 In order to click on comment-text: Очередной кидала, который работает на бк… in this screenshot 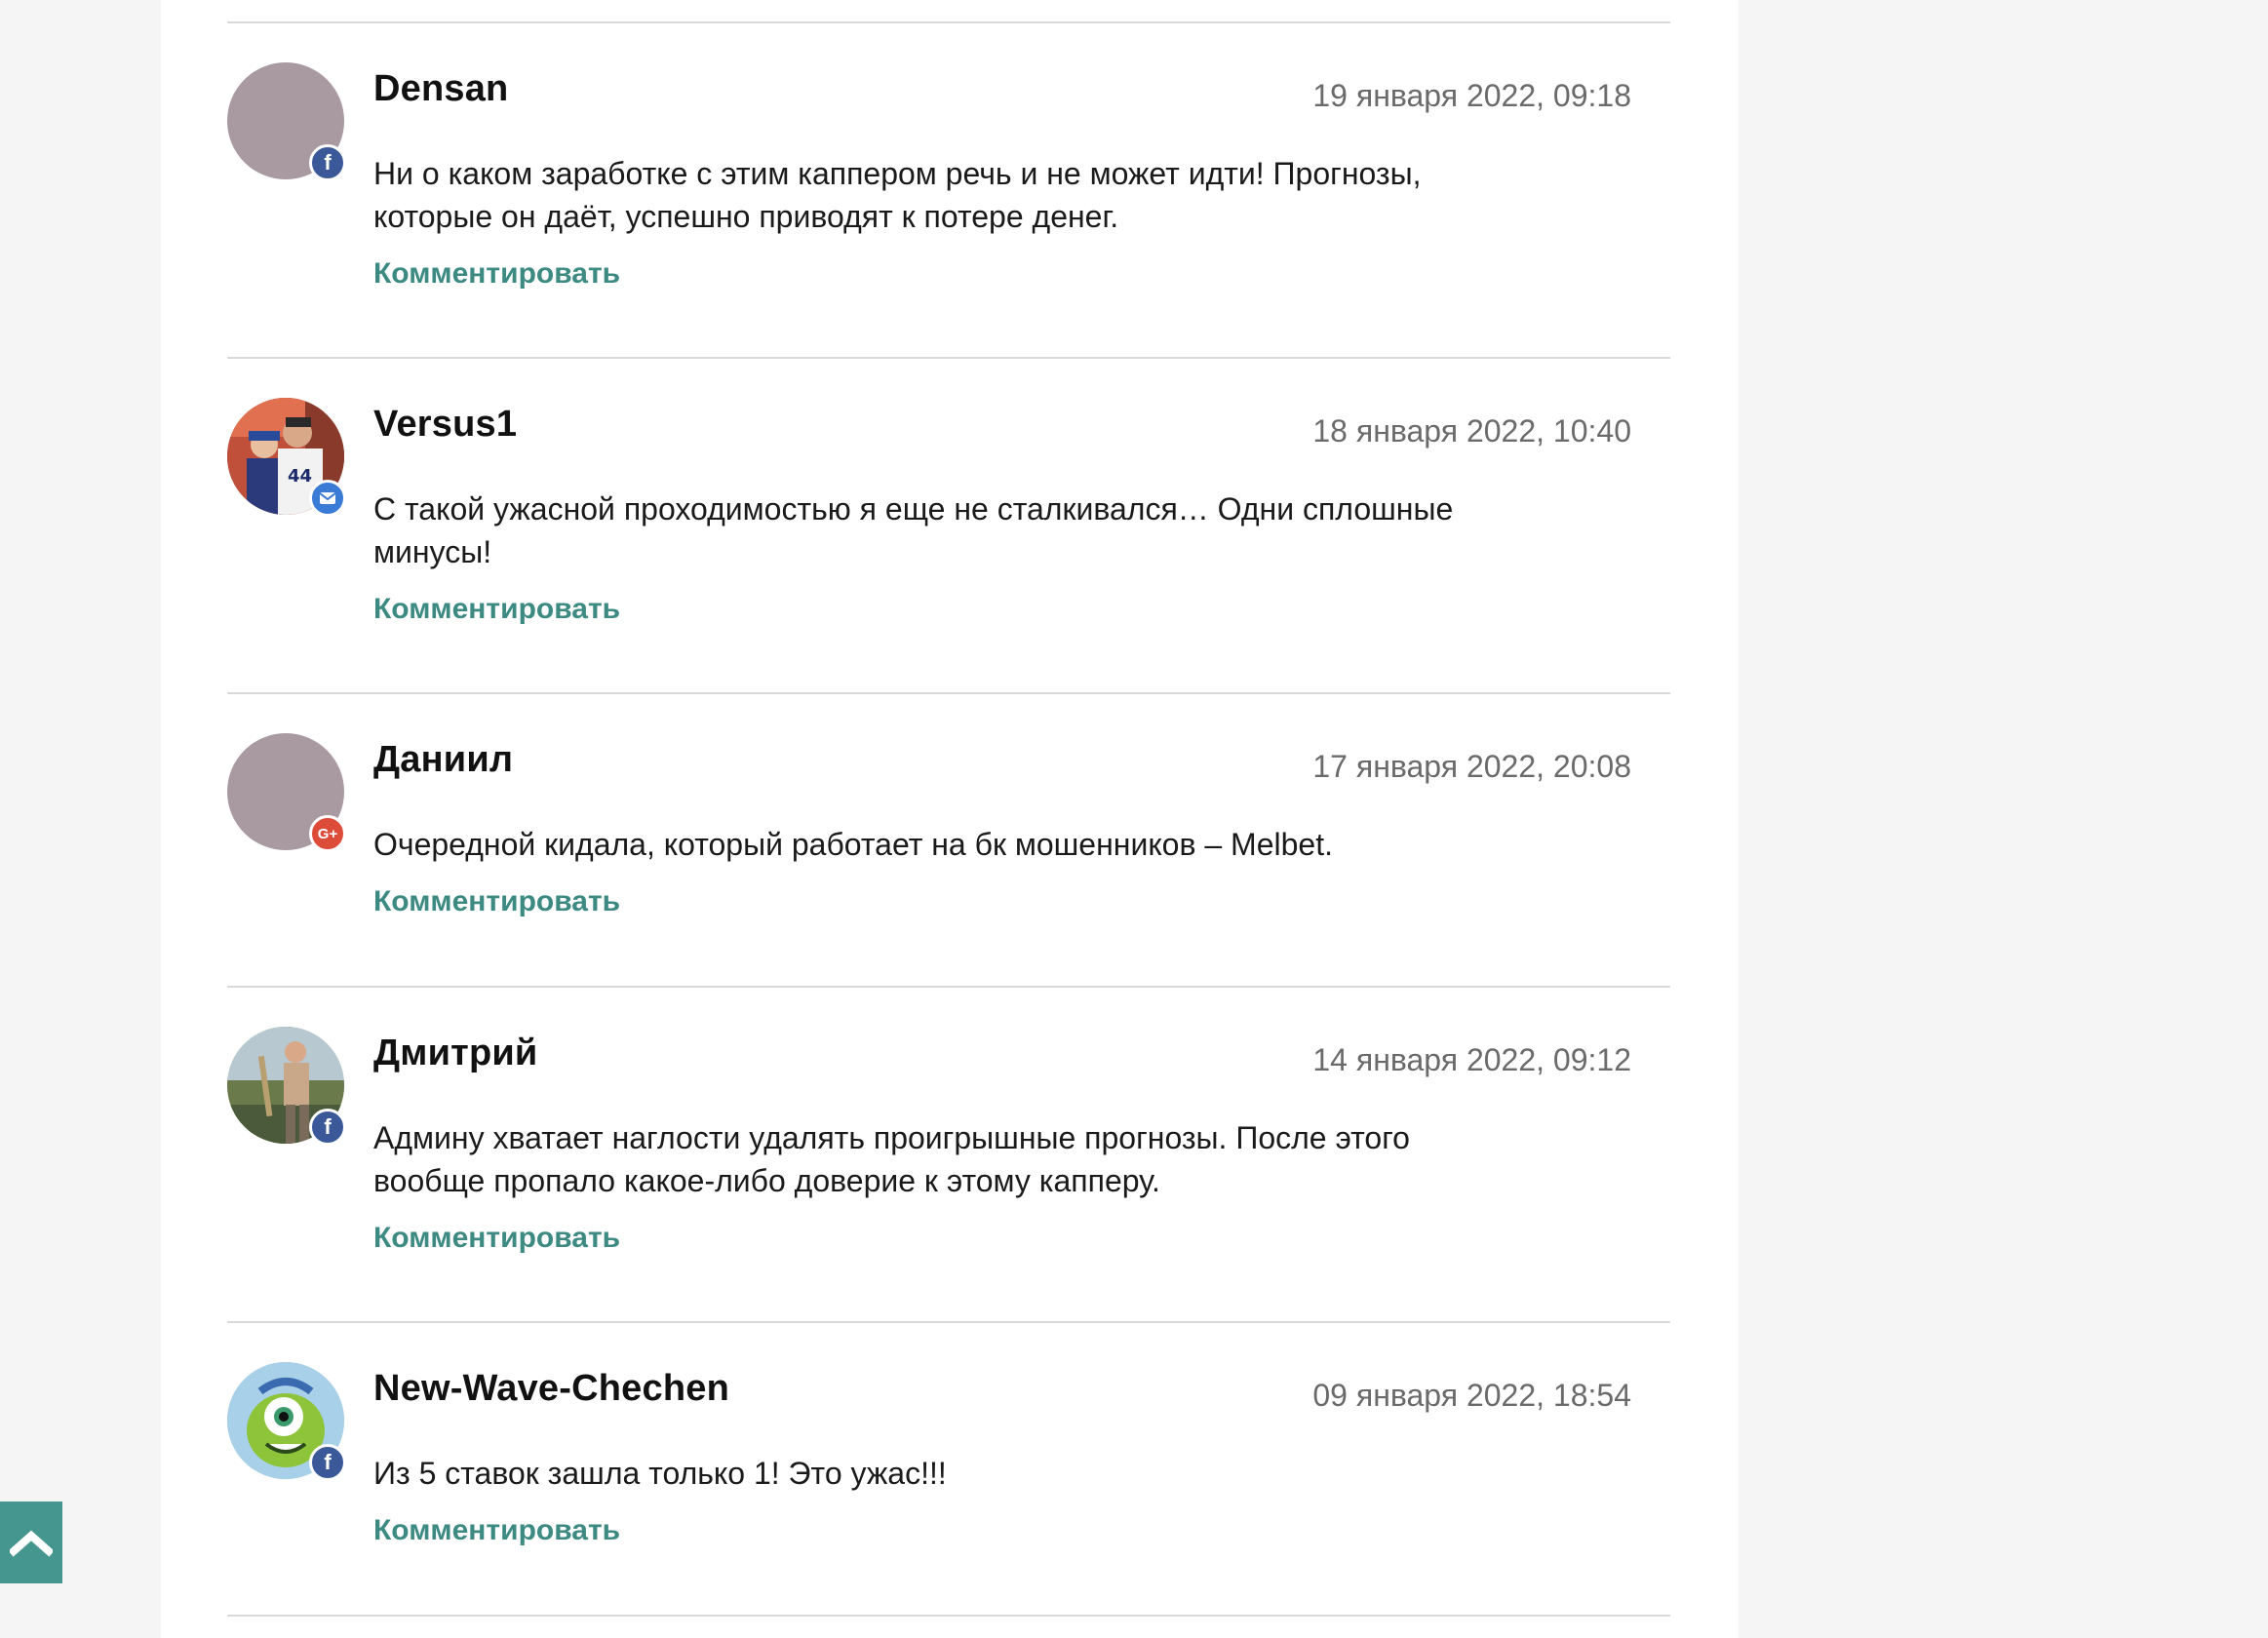, I will do `click(924, 844)`.